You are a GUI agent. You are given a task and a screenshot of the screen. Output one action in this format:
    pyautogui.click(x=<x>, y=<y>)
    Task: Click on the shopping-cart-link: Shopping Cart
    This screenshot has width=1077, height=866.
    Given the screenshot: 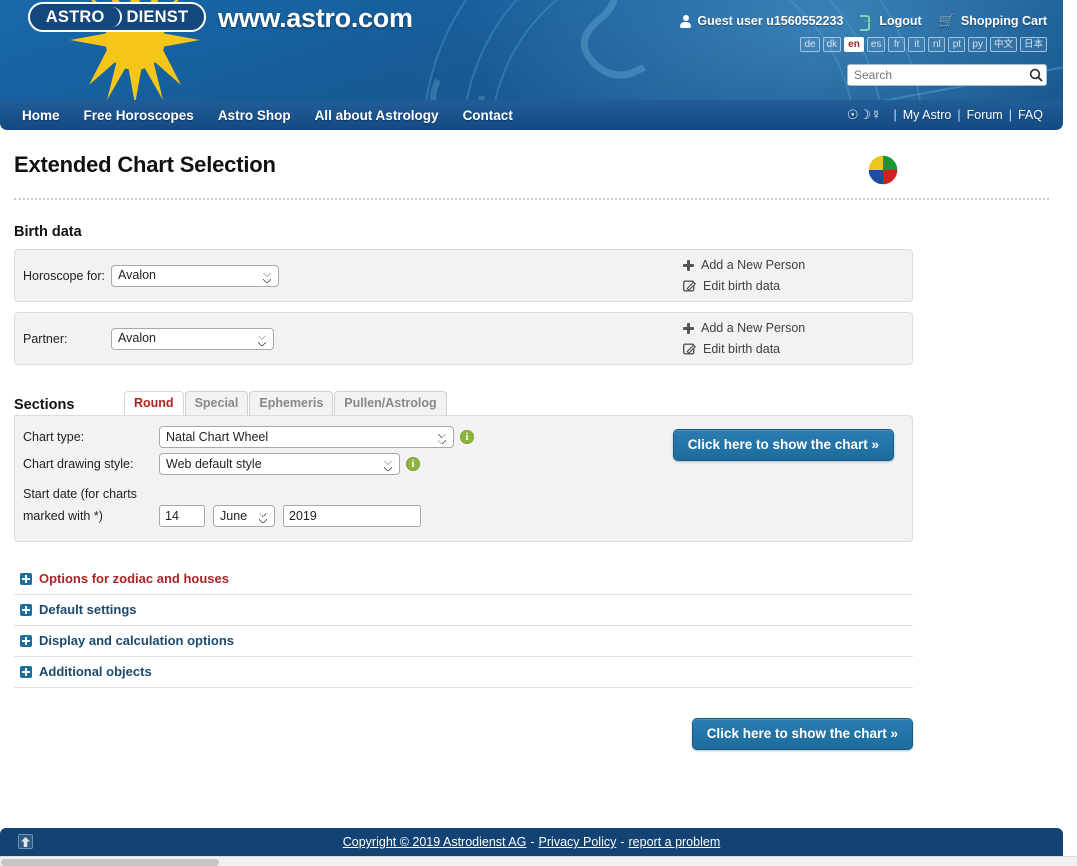 What is the action you would take?
    pyautogui.click(x=1004, y=21)
    